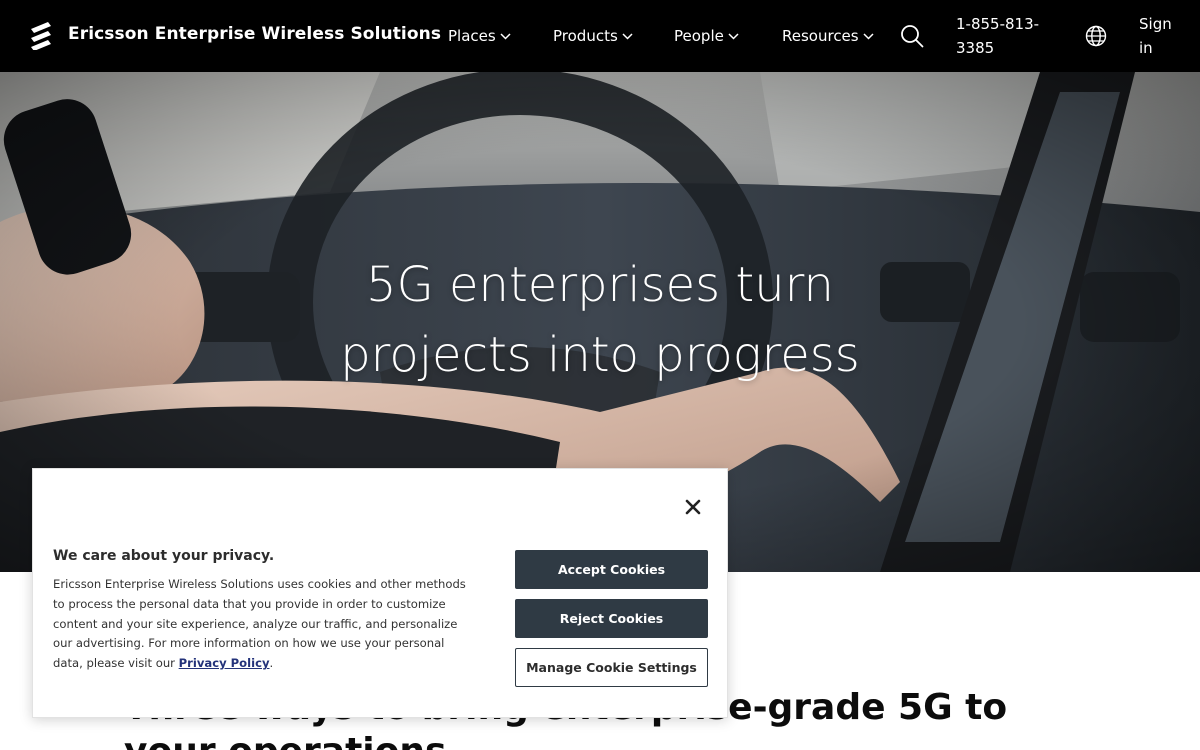 This screenshot has height=750, width=1200. I want to click on cookie-body-end: ., so click(271, 663).